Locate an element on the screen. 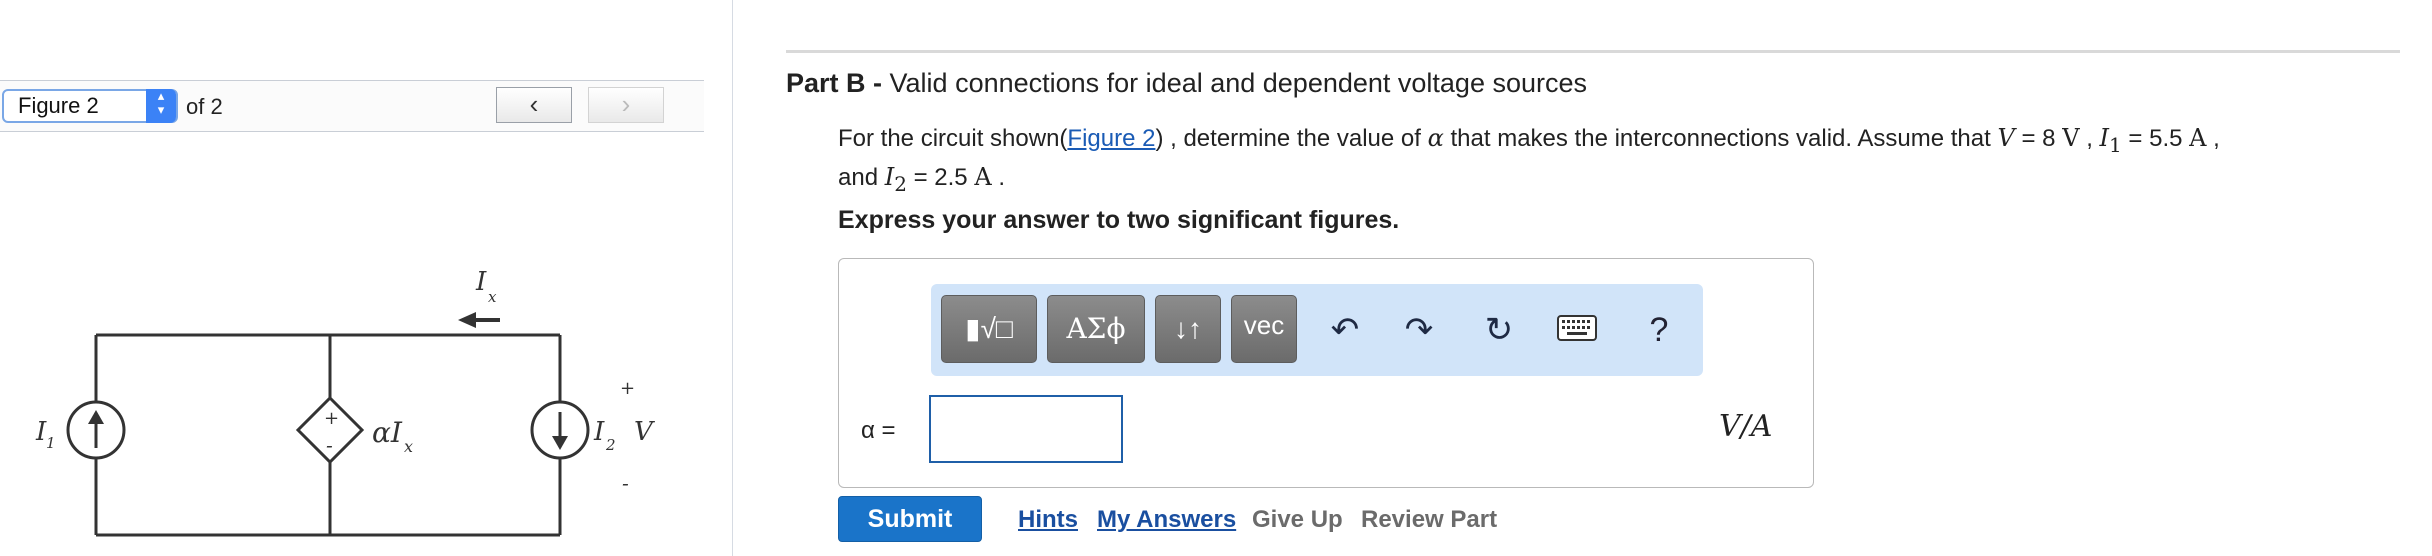 The width and height of the screenshot is (2432, 556). chevron-left-icon: ‹ is located at coordinates (534, 104).